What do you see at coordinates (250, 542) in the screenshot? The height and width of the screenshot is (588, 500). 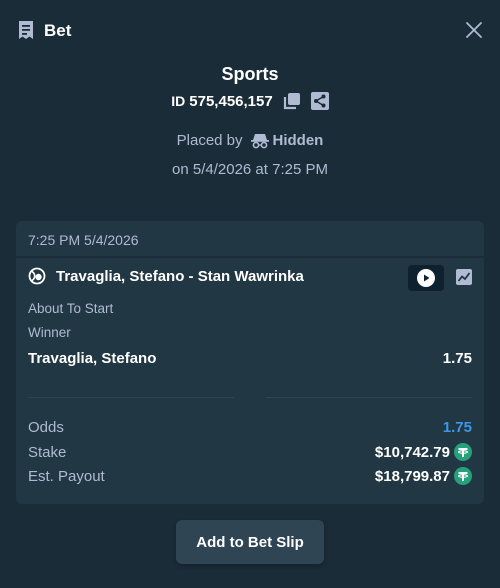 I see `add-to-bet-slip-button: Add to Bet Slip` at bounding box center [250, 542].